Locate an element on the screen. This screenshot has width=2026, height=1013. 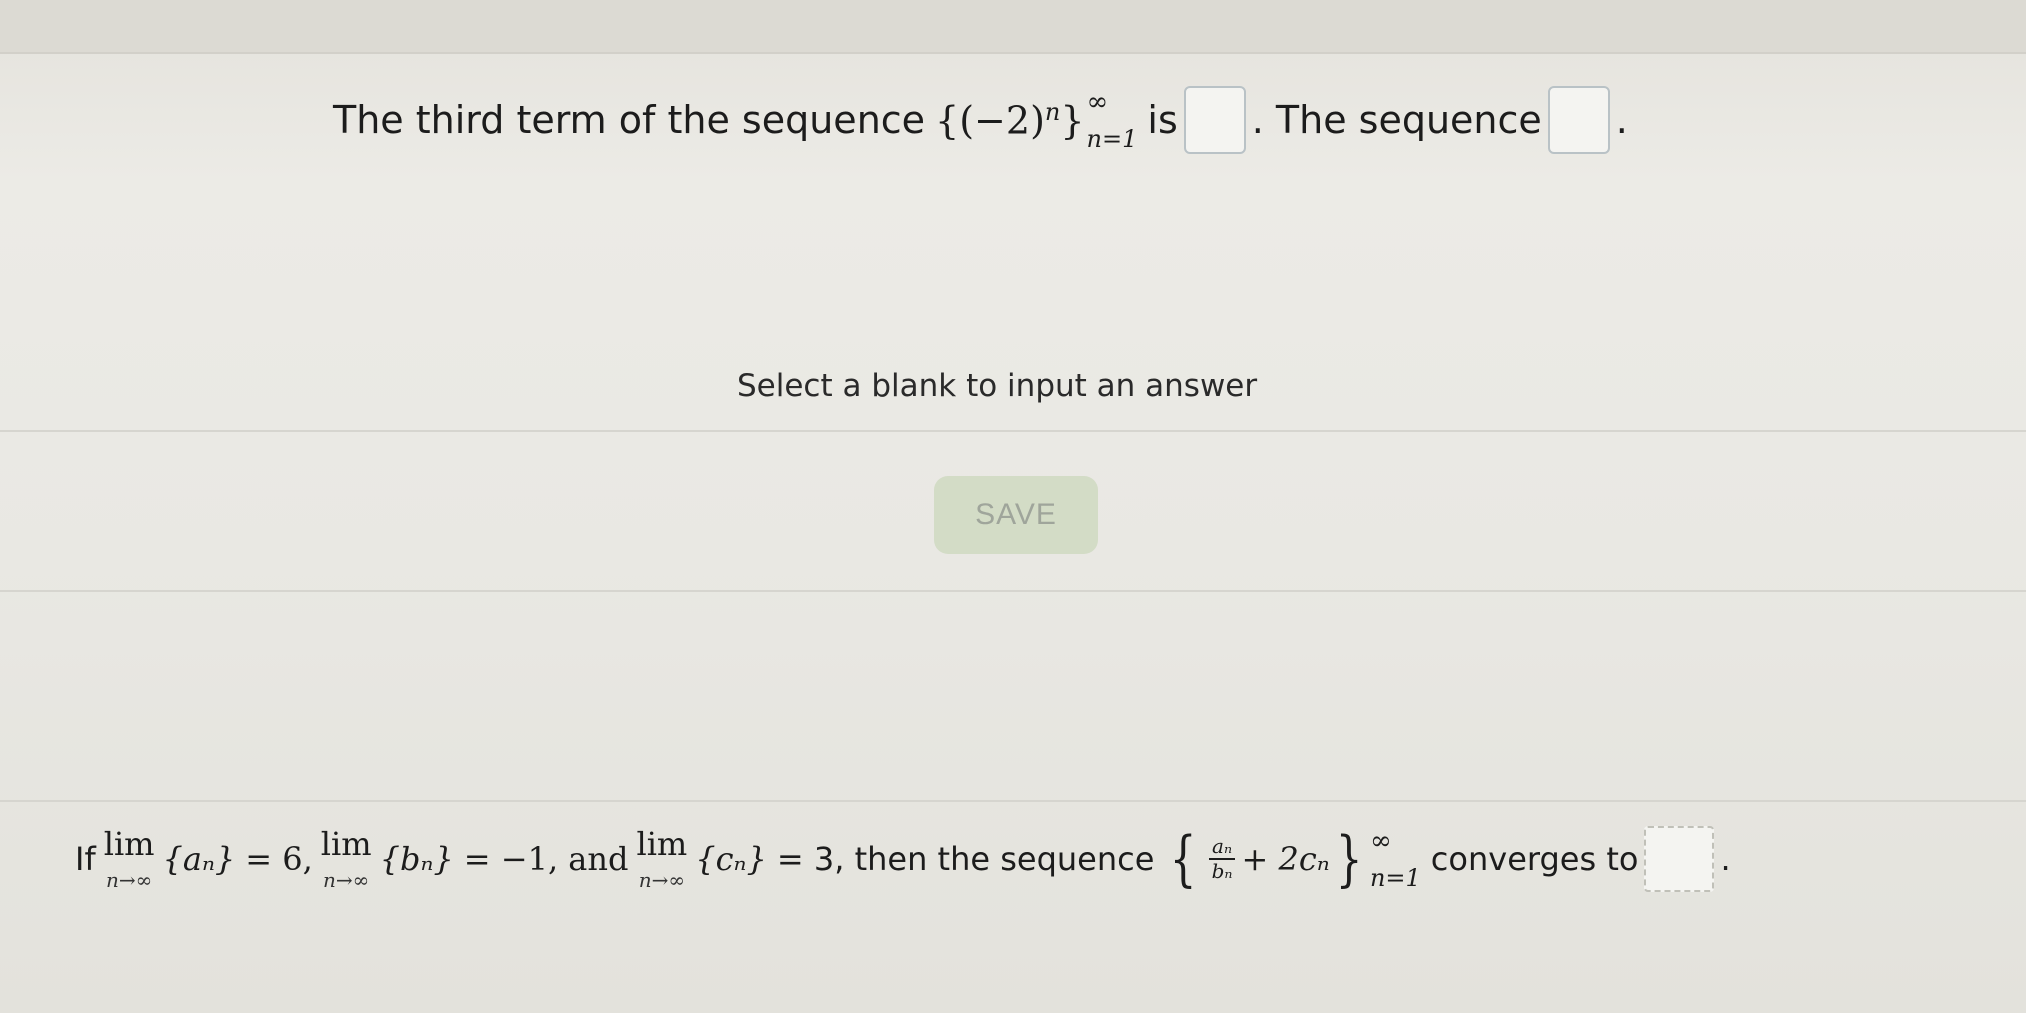
right-brace: } is located at coordinates (1349, 859).